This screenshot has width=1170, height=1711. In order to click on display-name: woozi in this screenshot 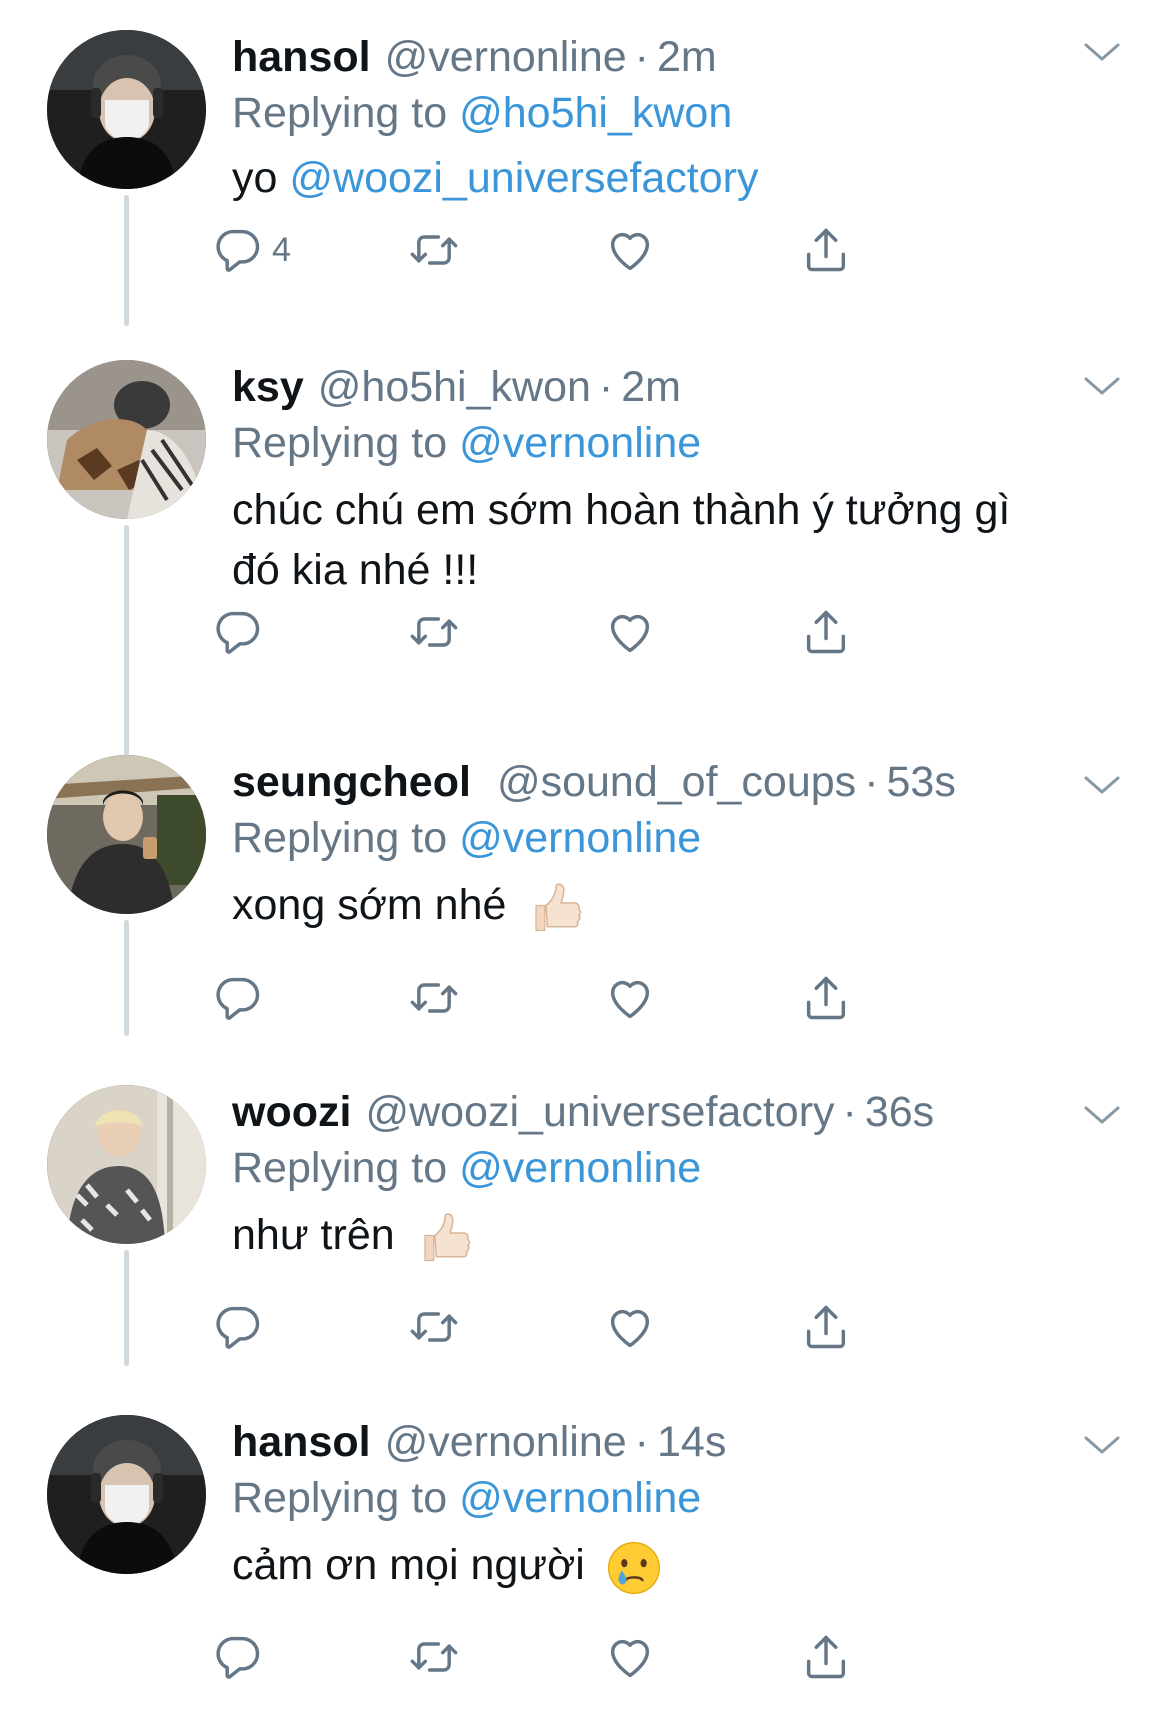, I will do `click(291, 1112)`.